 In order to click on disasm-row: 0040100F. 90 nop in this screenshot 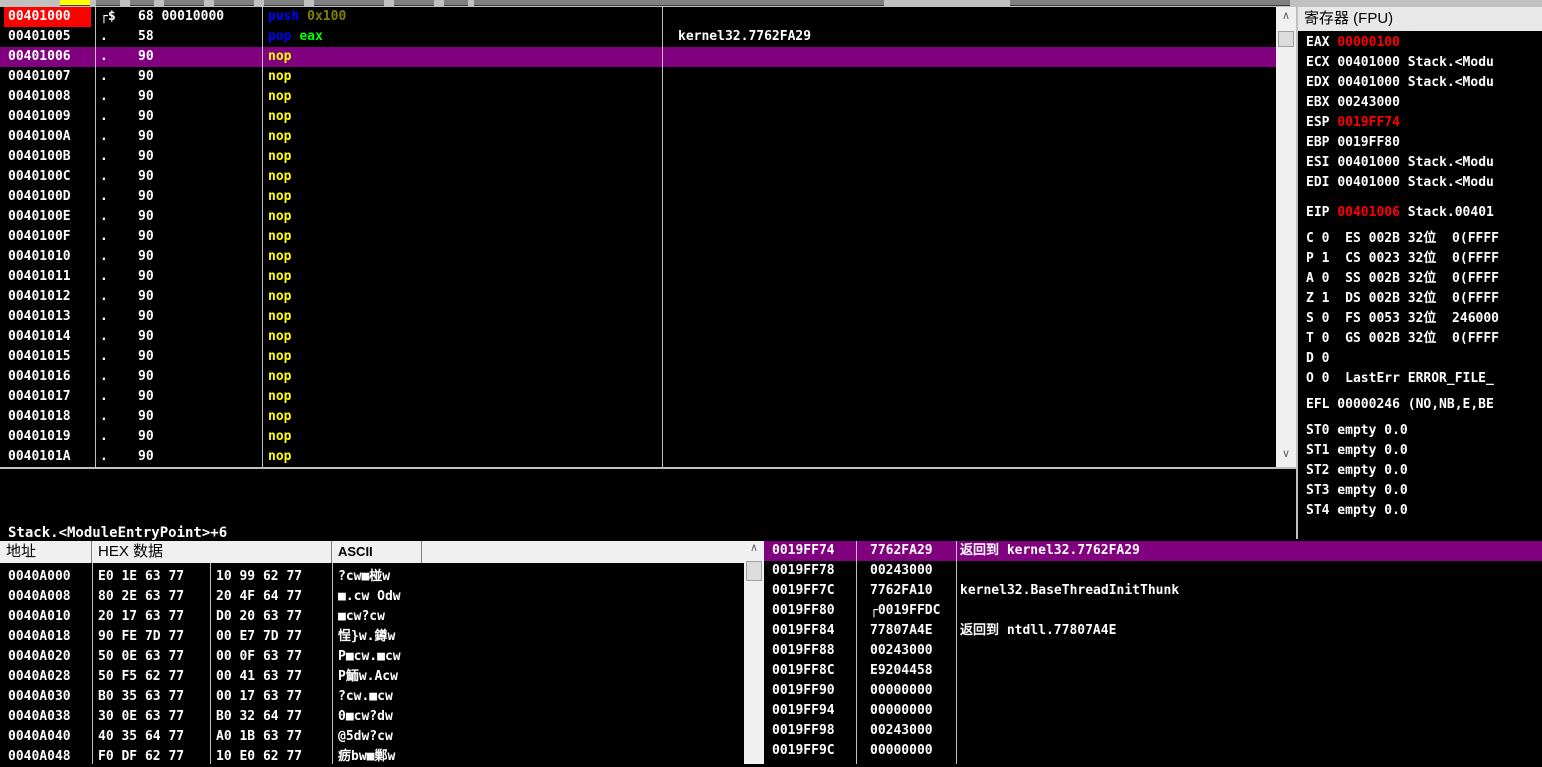, I will do `click(638, 237)`.